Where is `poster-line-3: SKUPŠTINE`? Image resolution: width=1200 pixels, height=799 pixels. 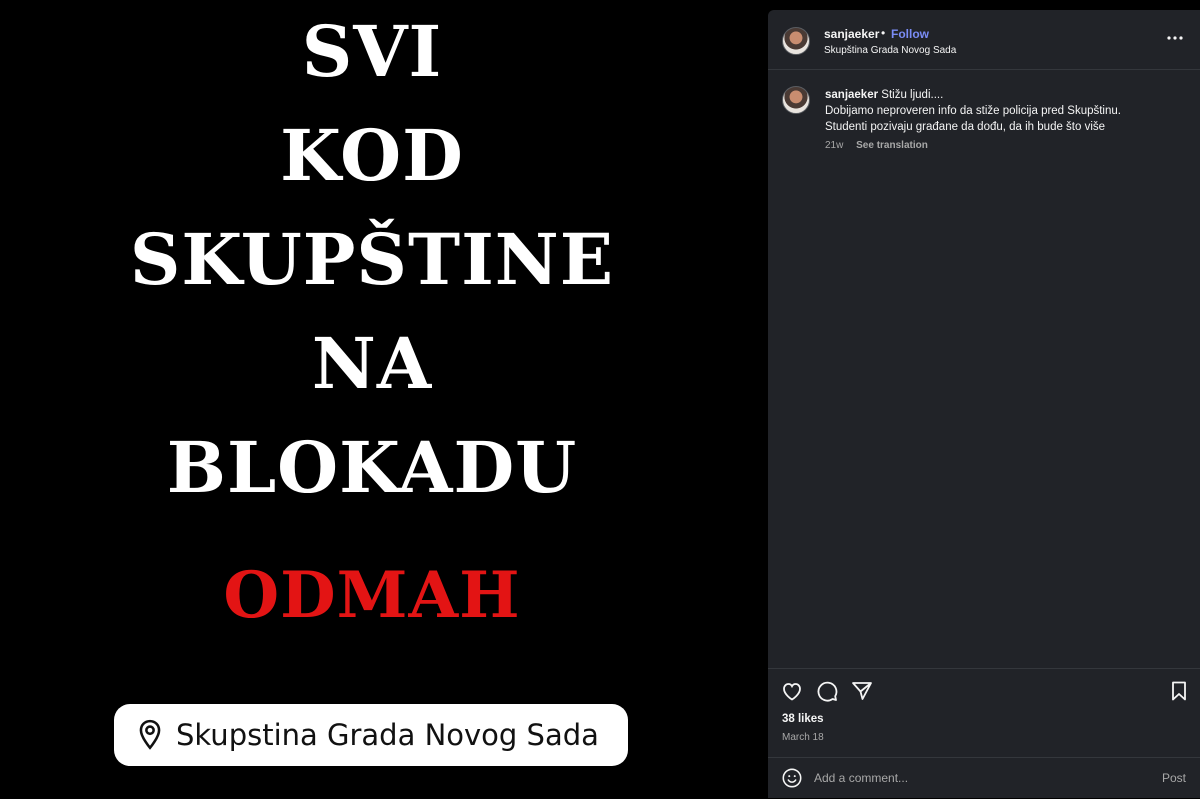
poster-line-3: SKUPŠTINE is located at coordinates (372, 259).